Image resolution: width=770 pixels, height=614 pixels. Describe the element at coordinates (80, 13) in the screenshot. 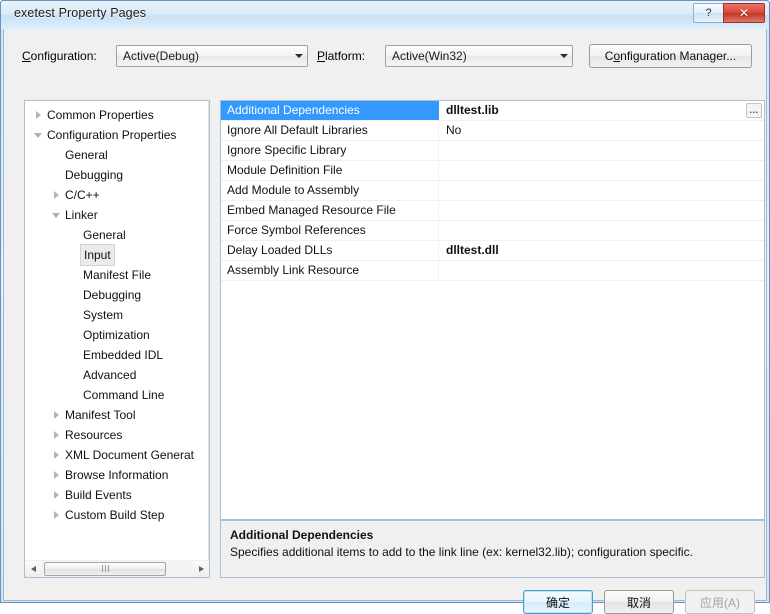

I see `window-title: exetest Property Pages` at that location.